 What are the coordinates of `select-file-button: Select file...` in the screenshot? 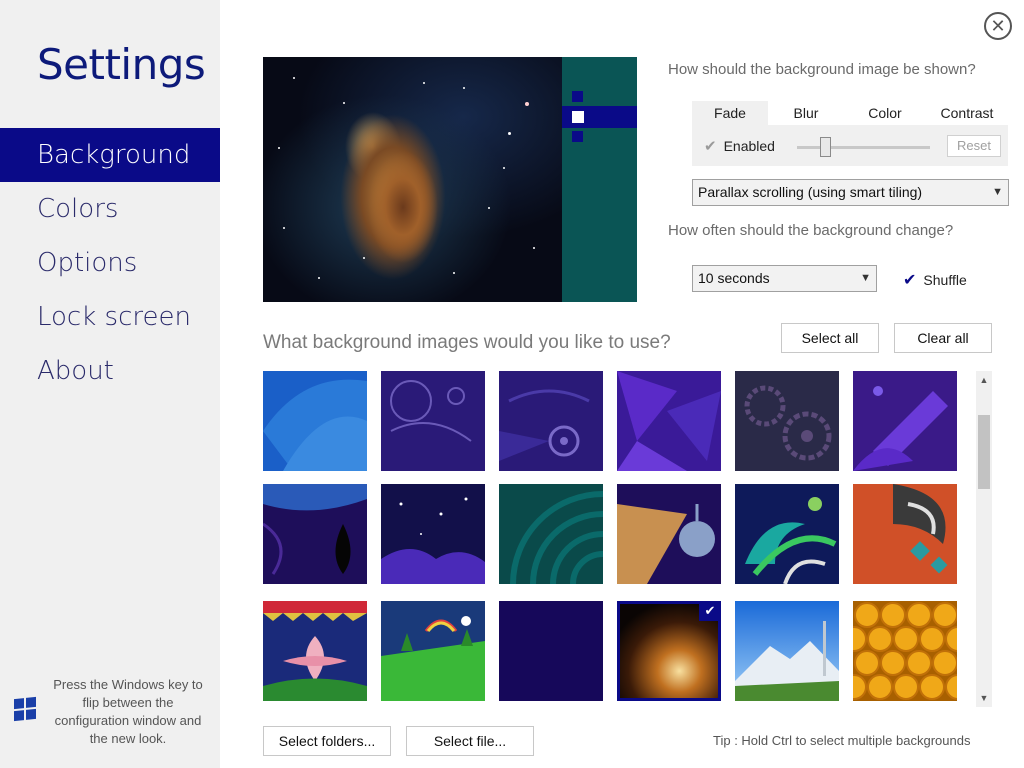 It's located at (470, 741).